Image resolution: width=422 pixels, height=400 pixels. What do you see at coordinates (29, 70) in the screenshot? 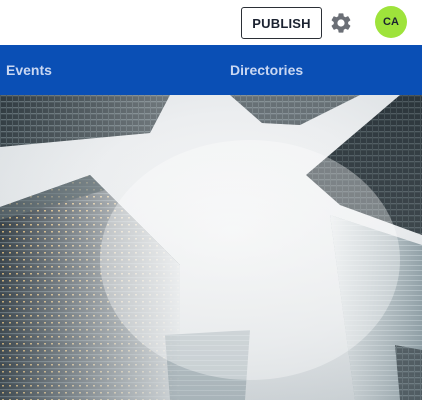
I see `nav-events: Events` at bounding box center [29, 70].